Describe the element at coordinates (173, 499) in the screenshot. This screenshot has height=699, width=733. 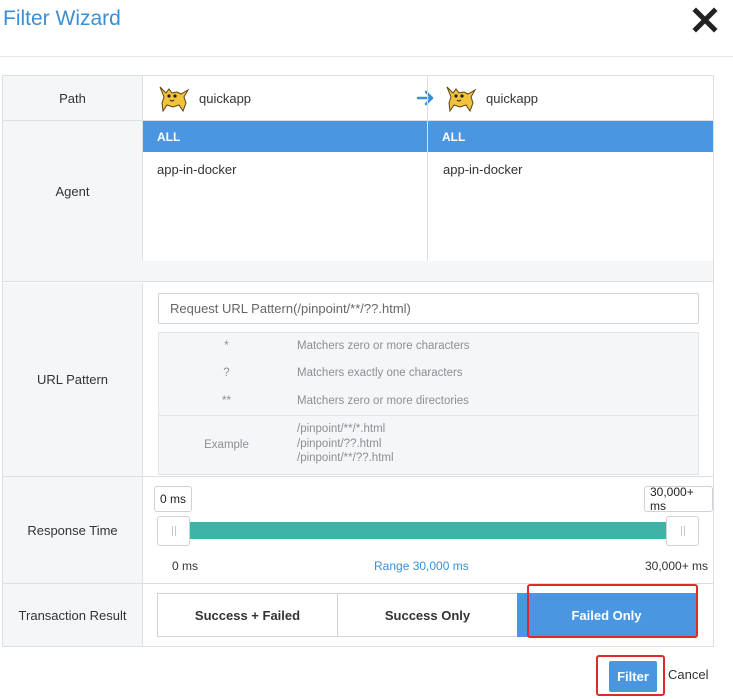
I see `min-value-tooltip: 0 ms` at that location.